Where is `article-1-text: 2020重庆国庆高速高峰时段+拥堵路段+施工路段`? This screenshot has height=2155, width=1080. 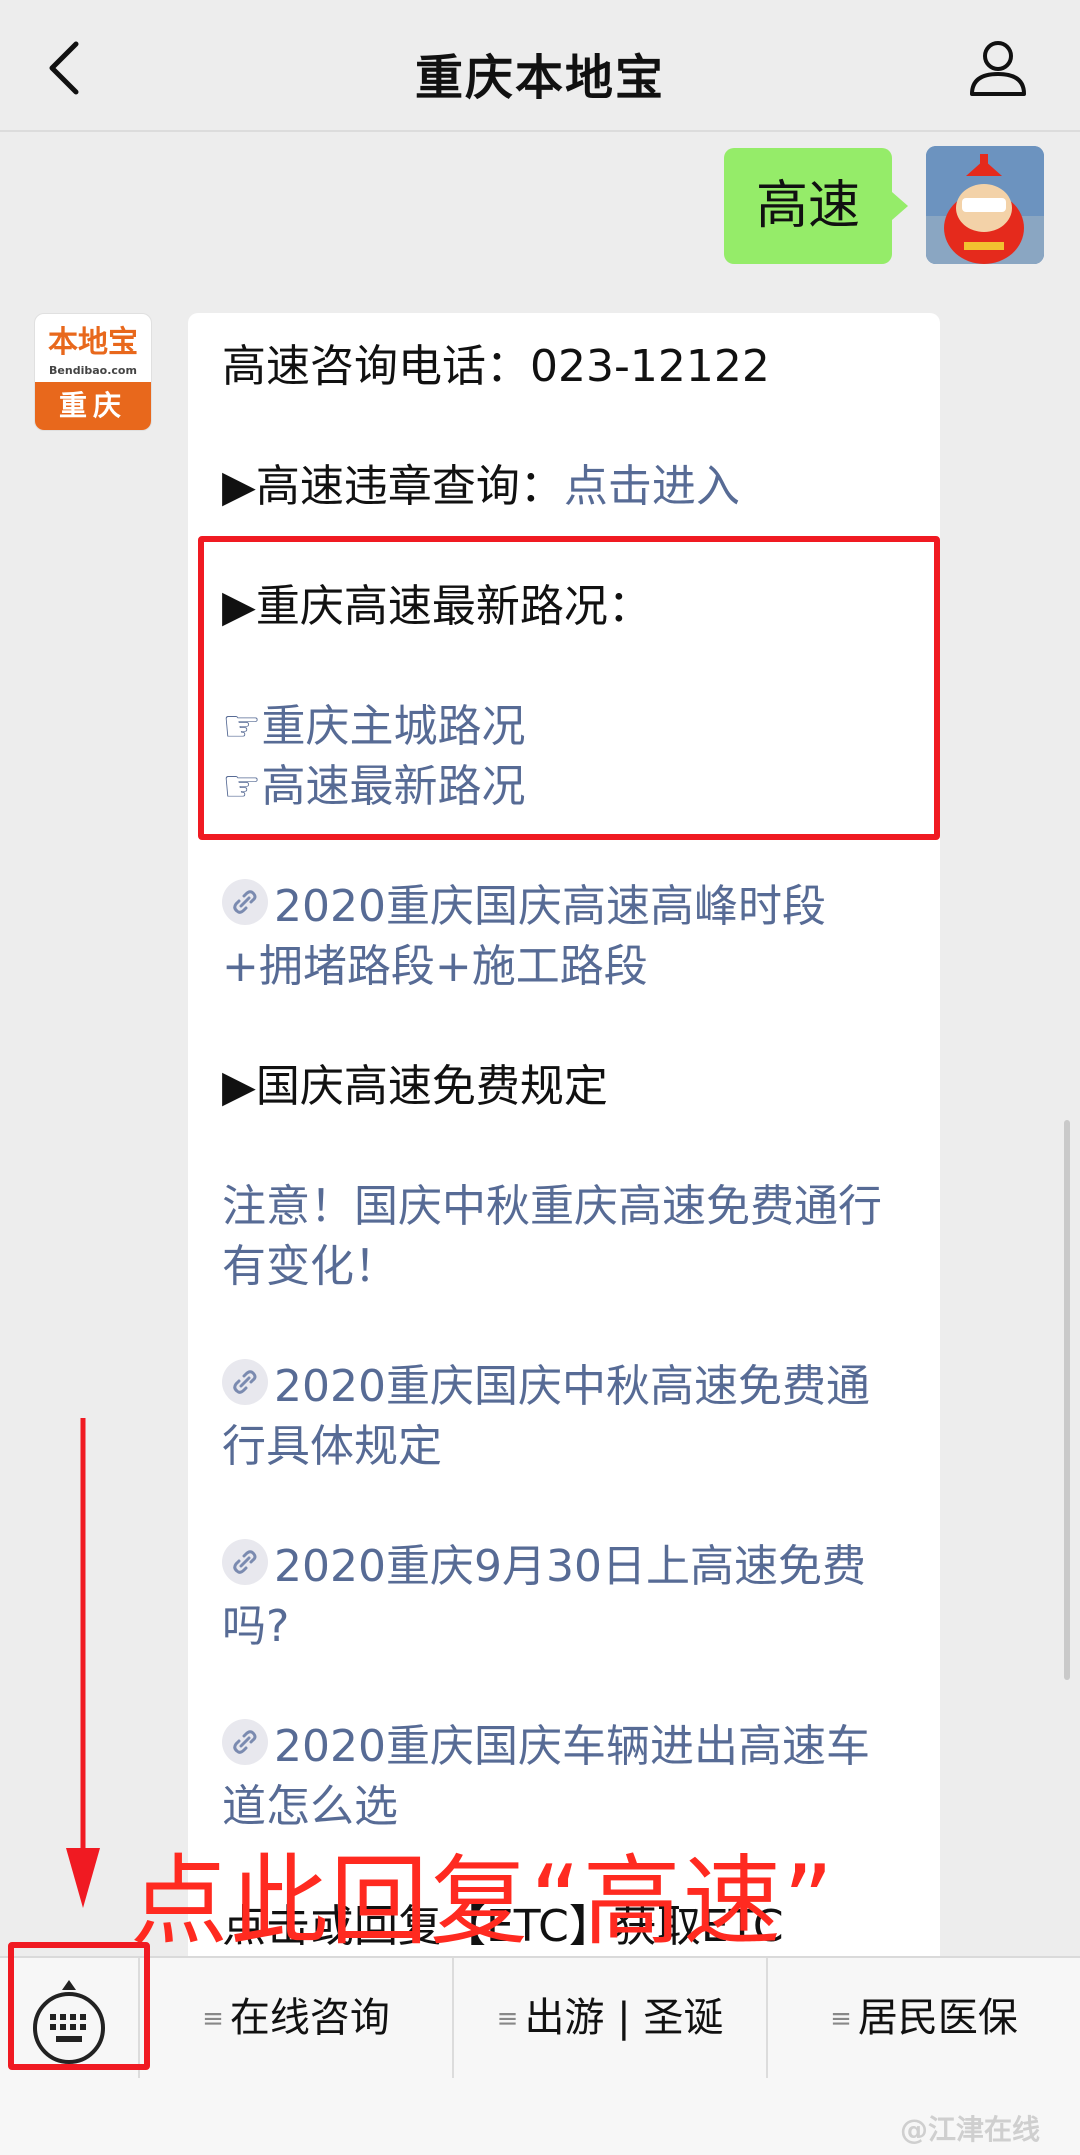 article-1-text: 2020重庆国庆高速高峰时段+拥堵路段+施工路段 is located at coordinates (524, 936).